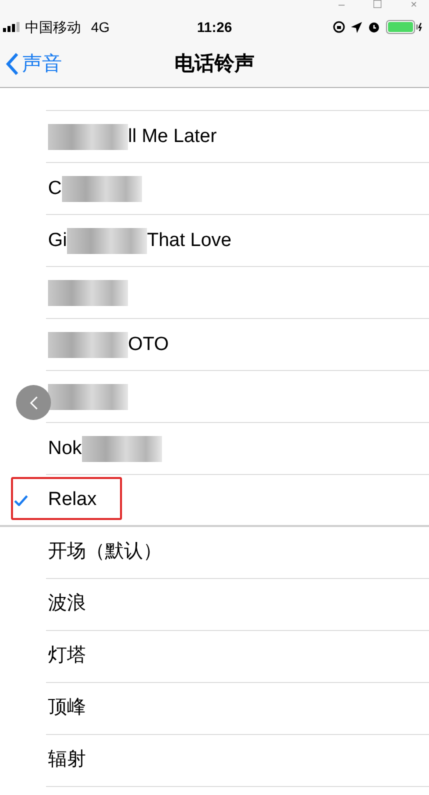 The width and height of the screenshot is (429, 795). I want to click on ringtone-row: Gi That Love, so click(214, 241).